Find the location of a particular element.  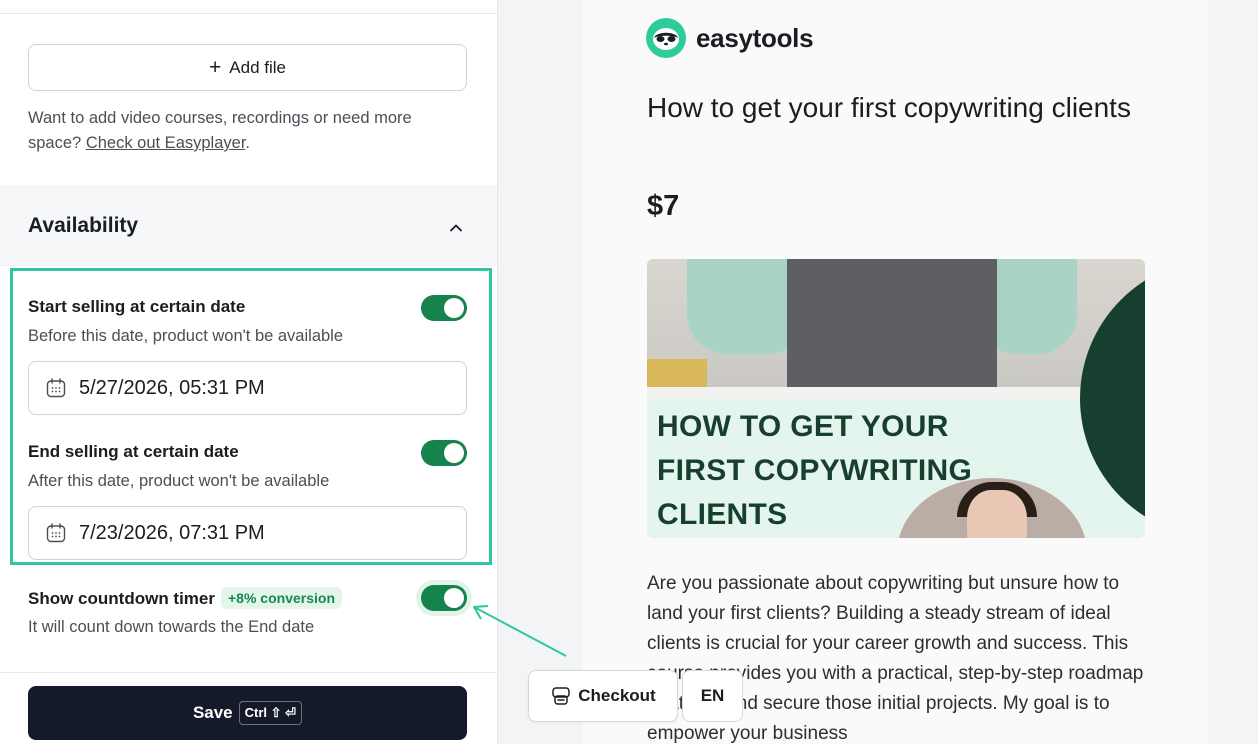

sloth-logo-icon is located at coordinates (666, 38).